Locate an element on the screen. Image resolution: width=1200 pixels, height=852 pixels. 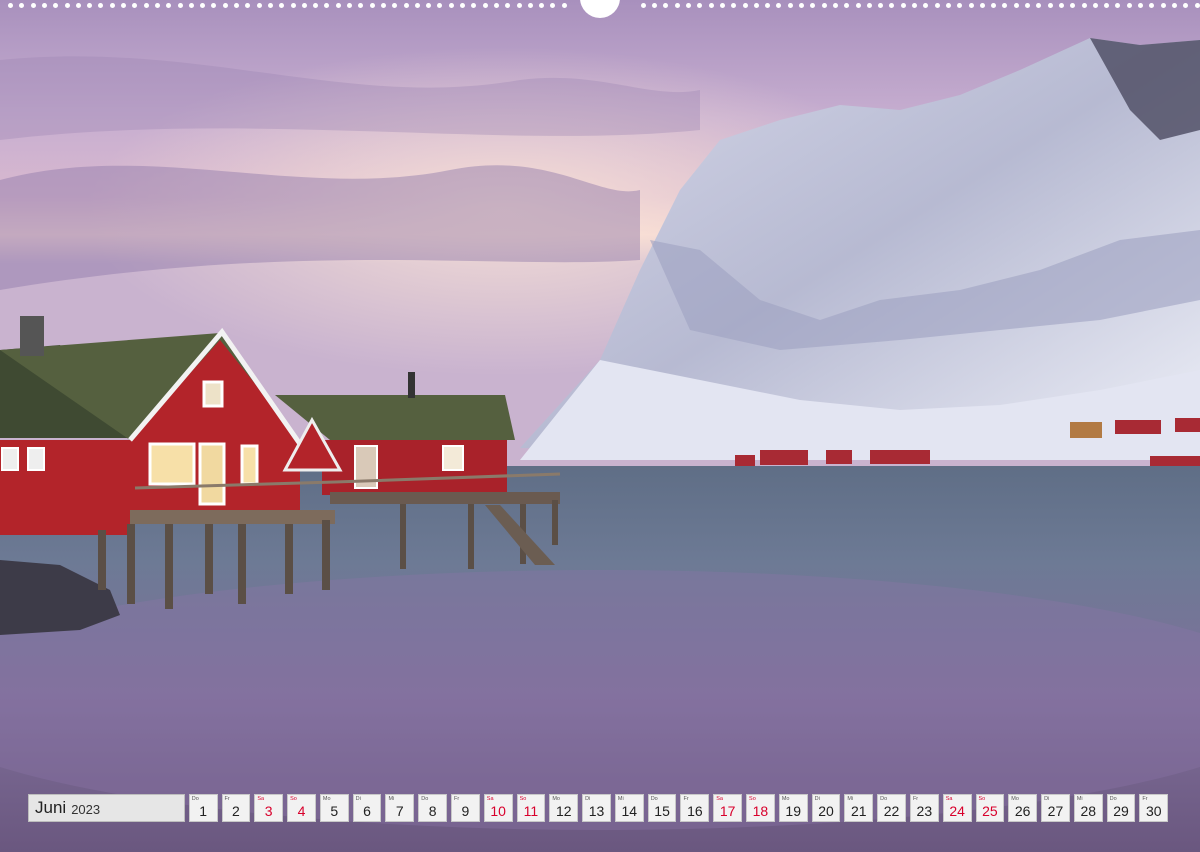
day-number: 22 is located at coordinates (891, 811).